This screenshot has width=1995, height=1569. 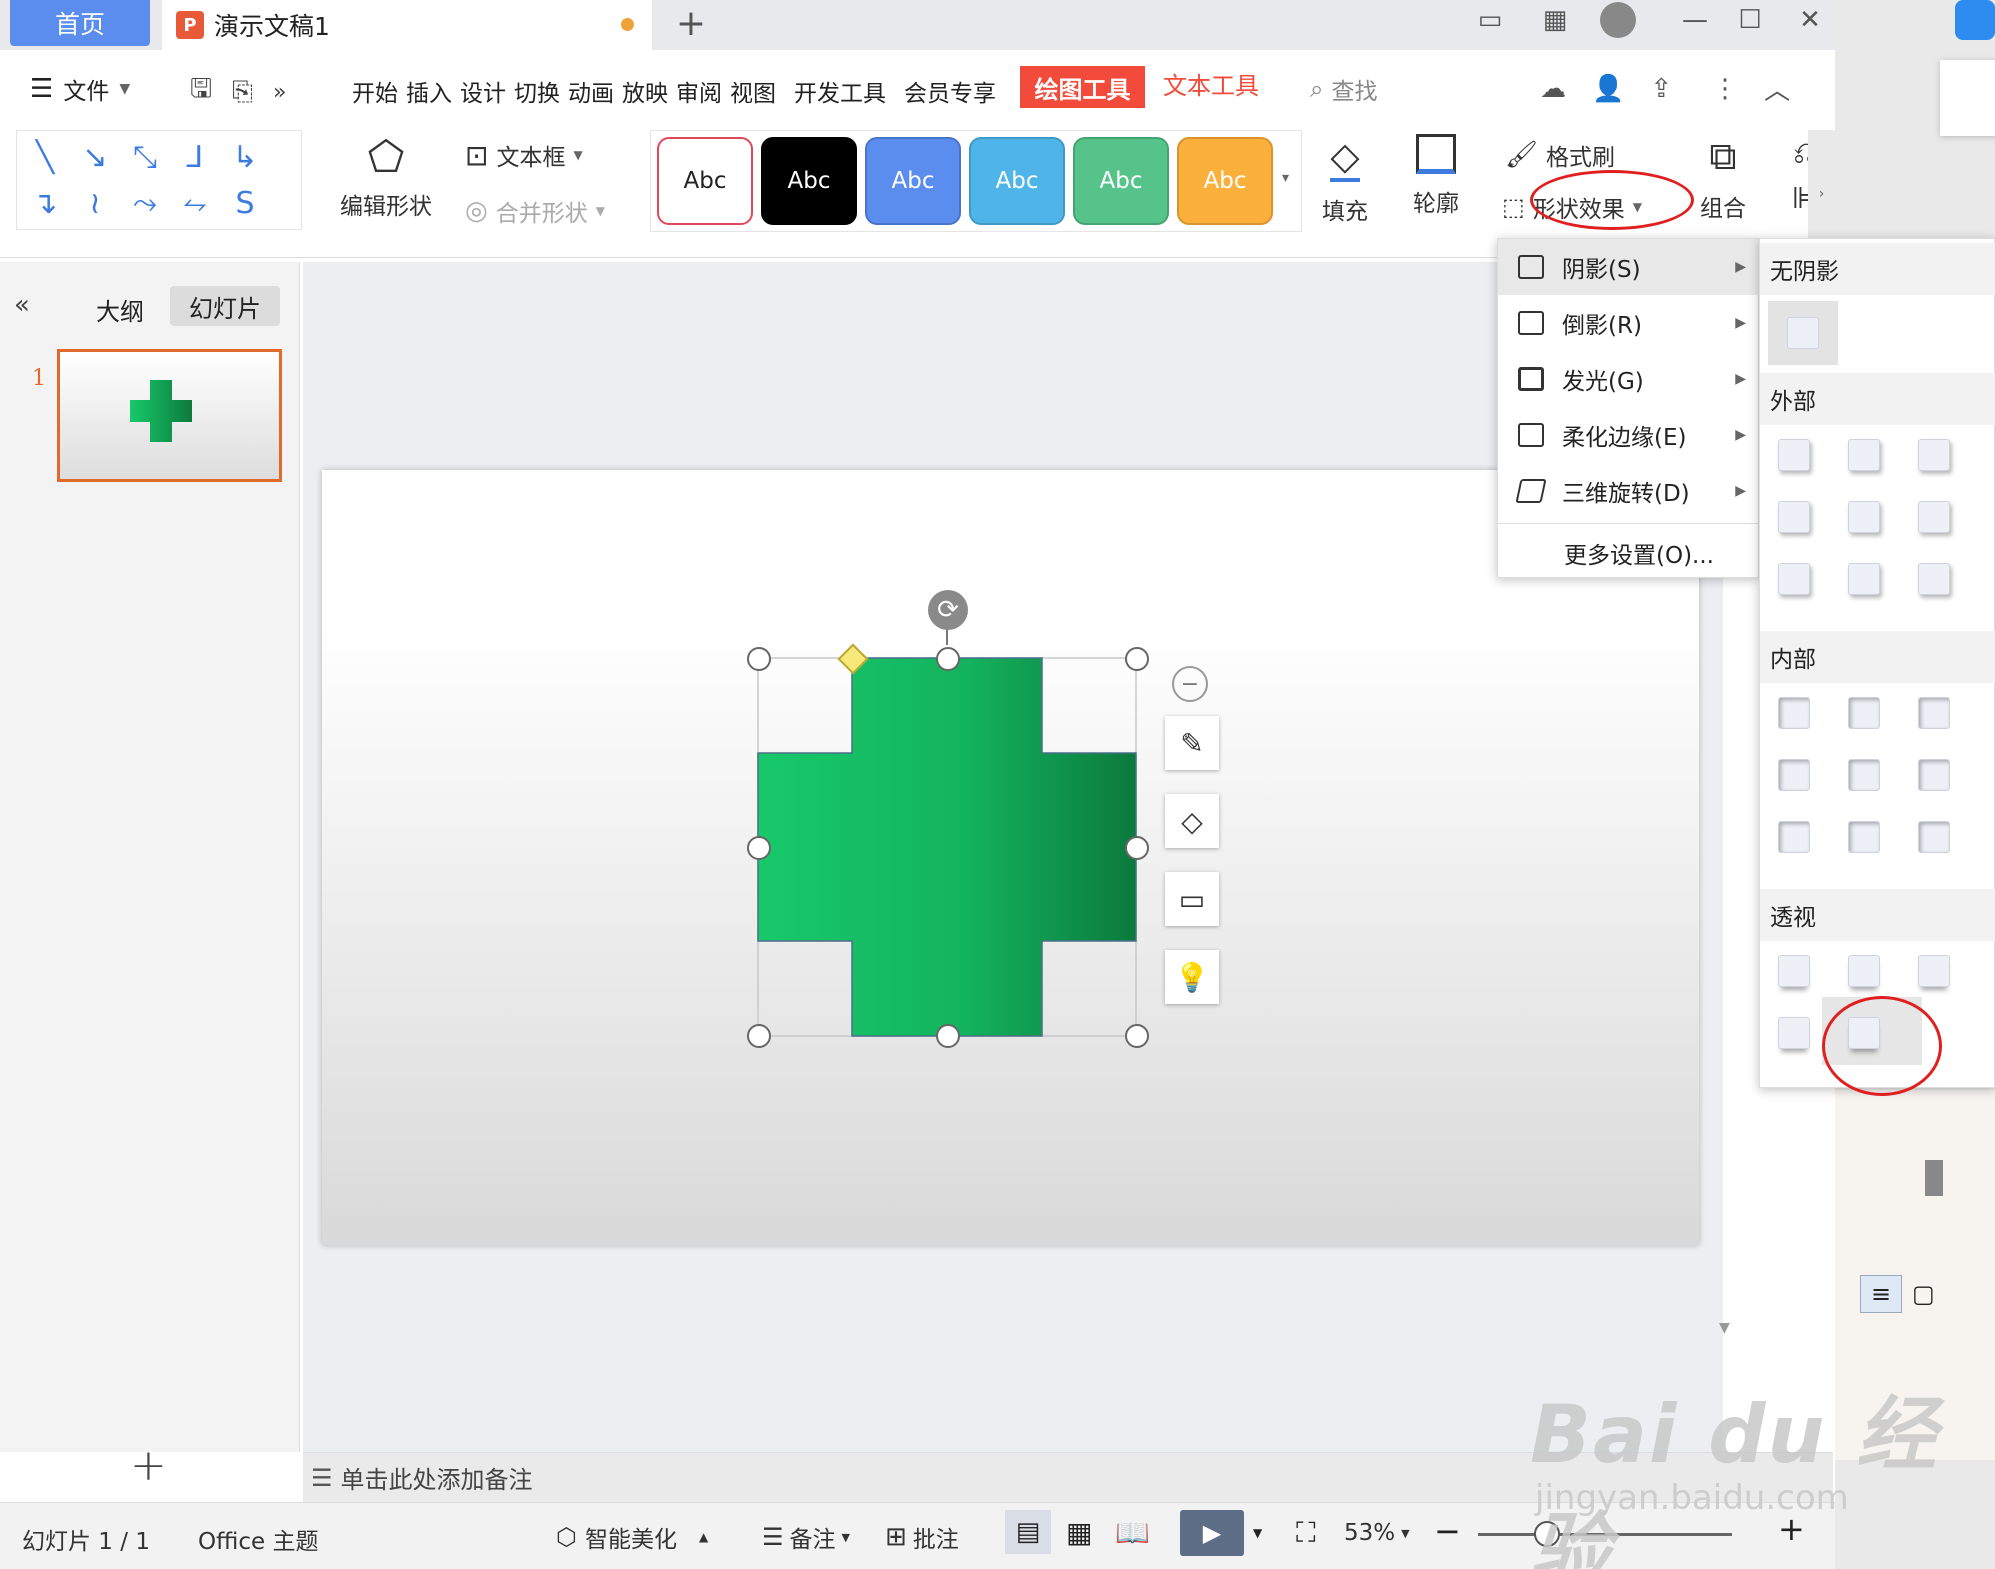 I want to click on menu-home: 开始, so click(x=375, y=91).